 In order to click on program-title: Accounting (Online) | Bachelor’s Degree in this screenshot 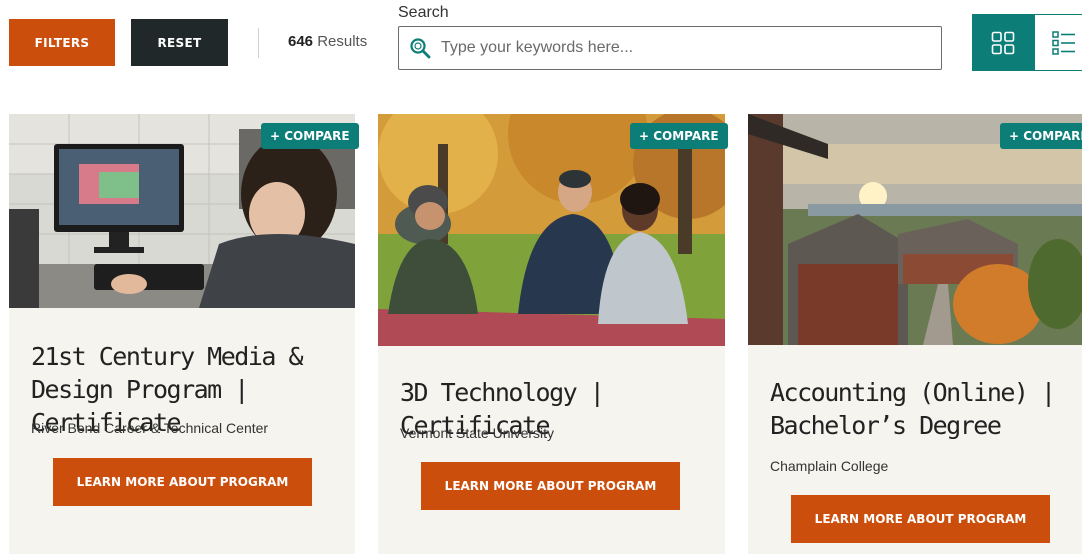, I will do `click(920, 409)`.